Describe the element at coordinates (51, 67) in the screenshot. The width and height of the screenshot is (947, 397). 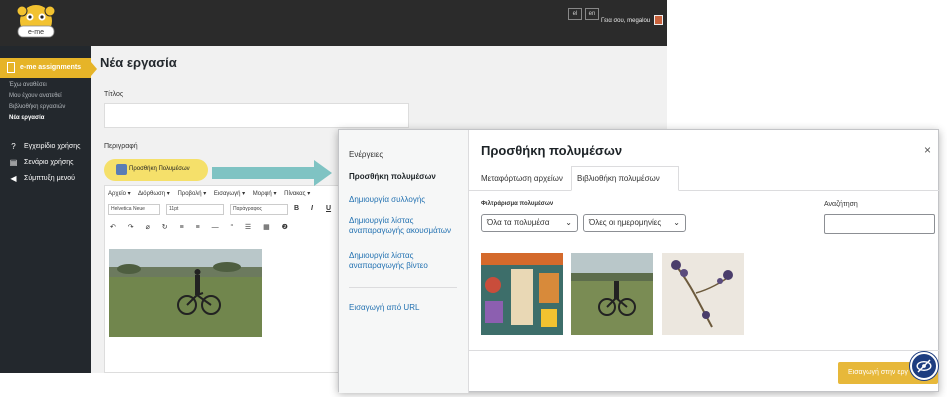
I see `sidebar-item-label: e-me assignments` at that location.